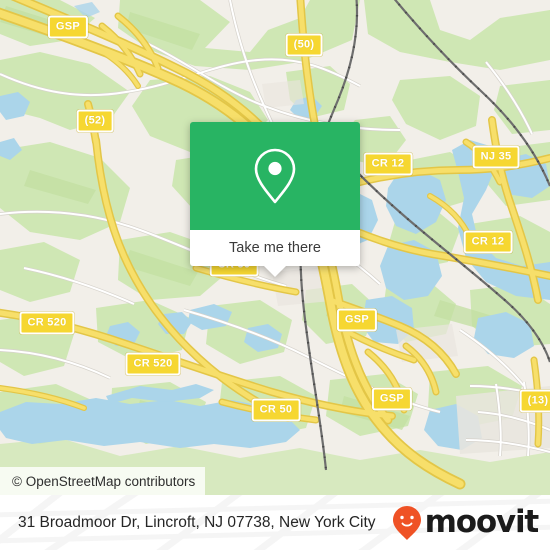  I want to click on popup-pointer-tail, so click(275, 271).